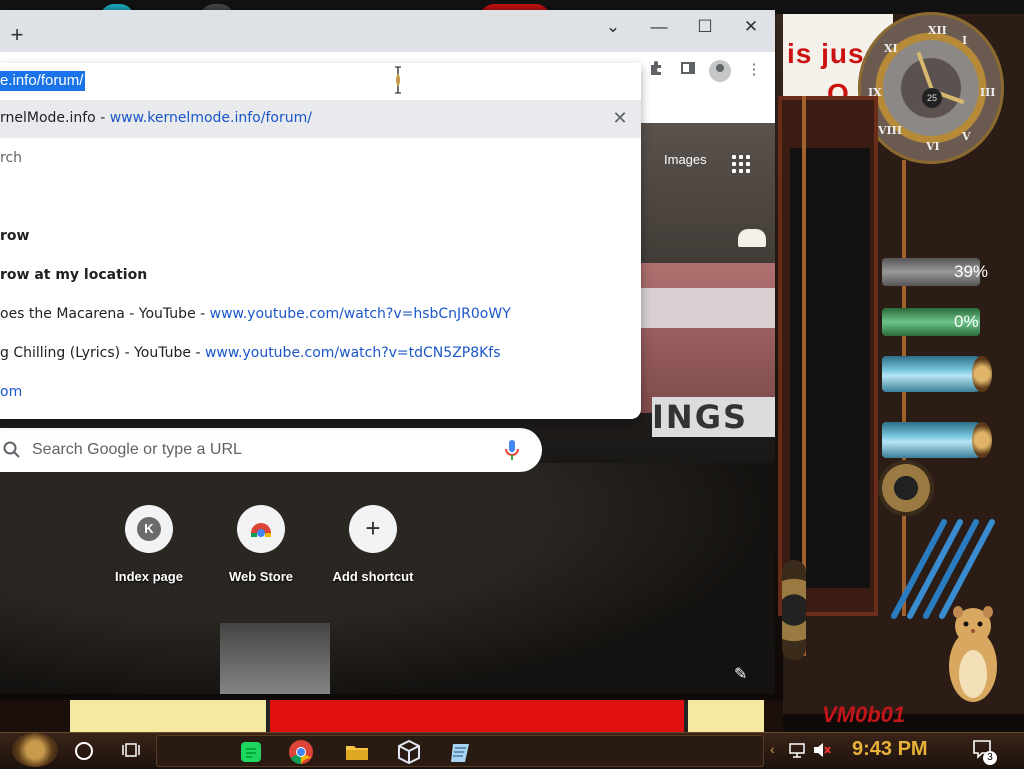 The width and height of the screenshot is (1024, 769). Describe the element at coordinates (752, 238) in the screenshot. I see `street-lamp` at that location.